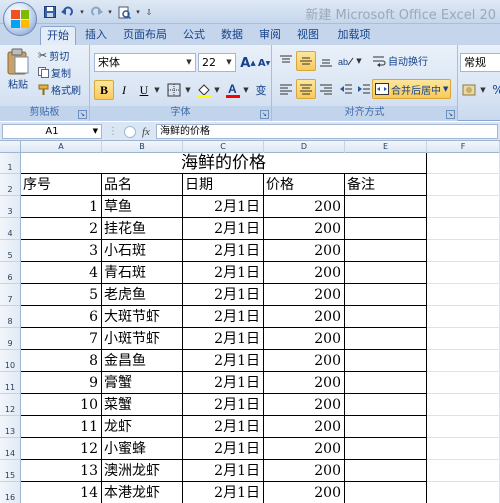 The image size is (500, 503). Describe the element at coordinates (61, 273) in the screenshot. I see `table-cell-index: 4` at that location.